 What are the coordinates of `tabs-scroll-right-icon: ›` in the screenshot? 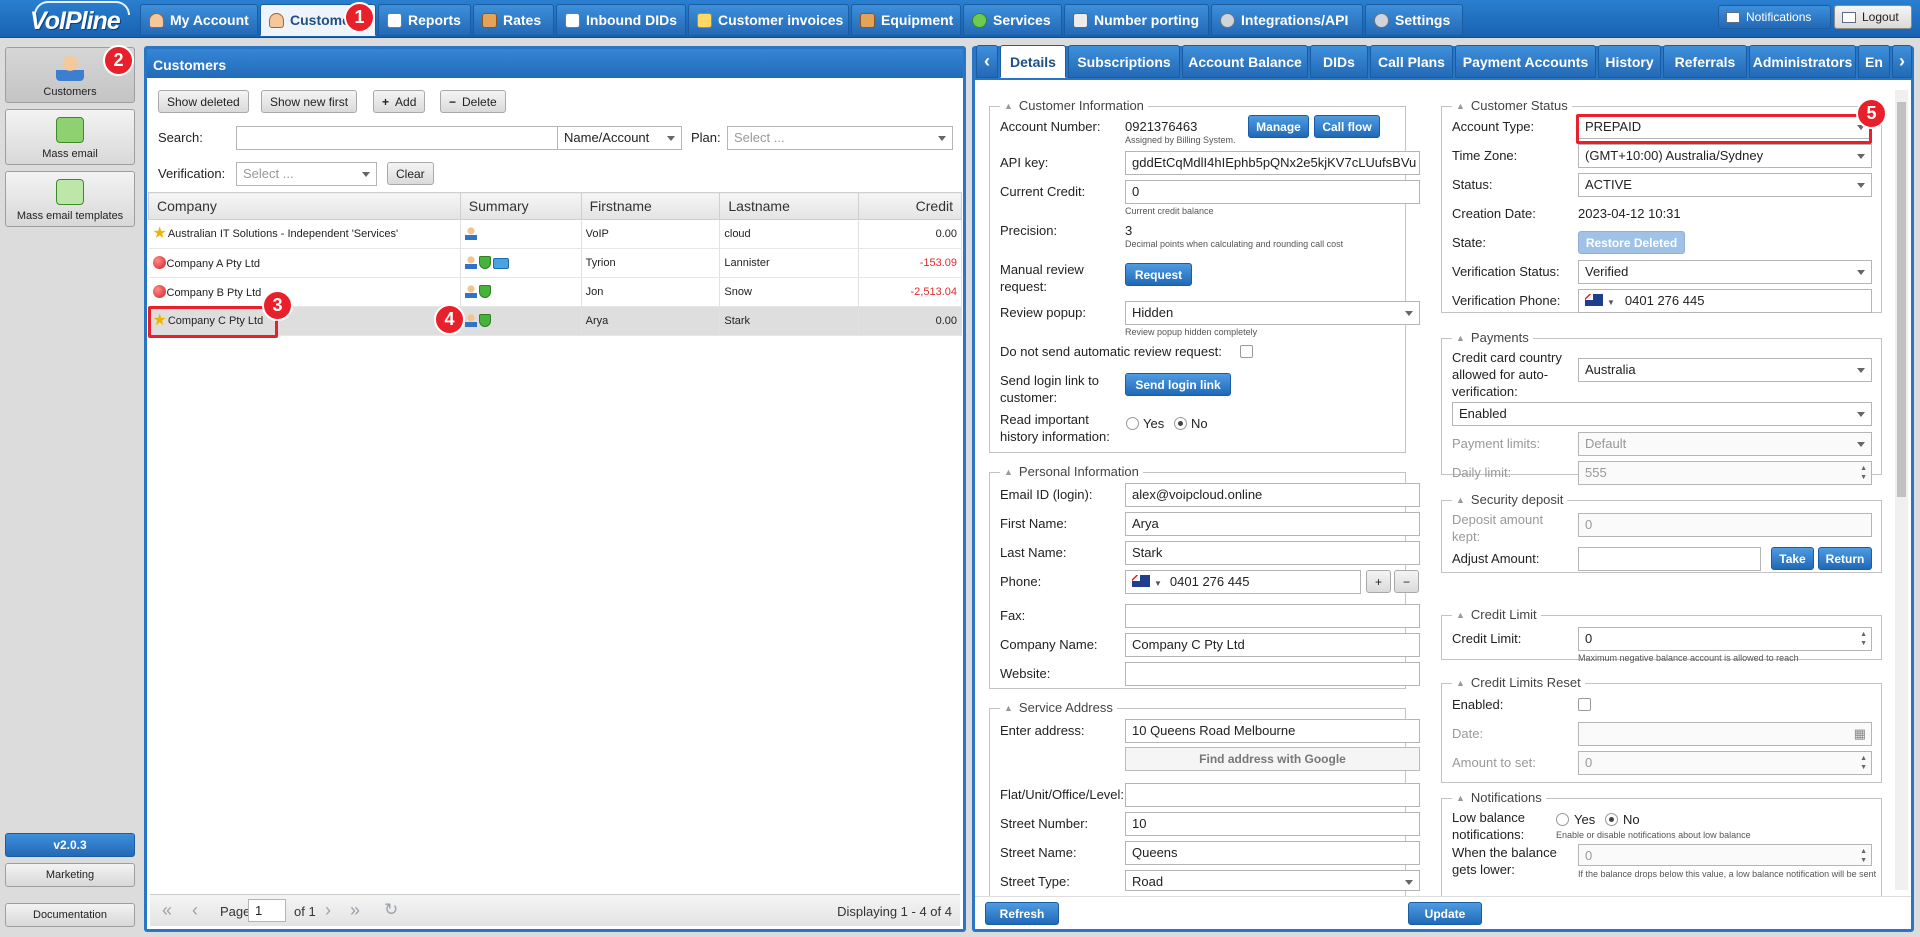 It's located at (1902, 61).